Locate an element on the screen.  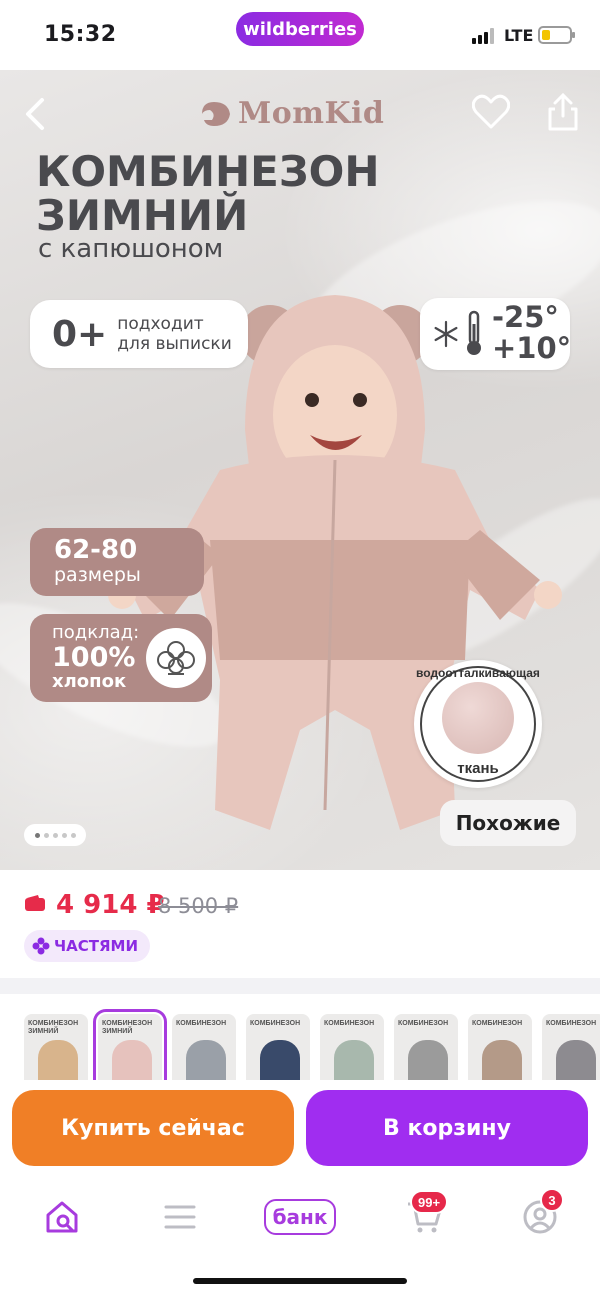
carousel-pagination is located at coordinates (55, 835).